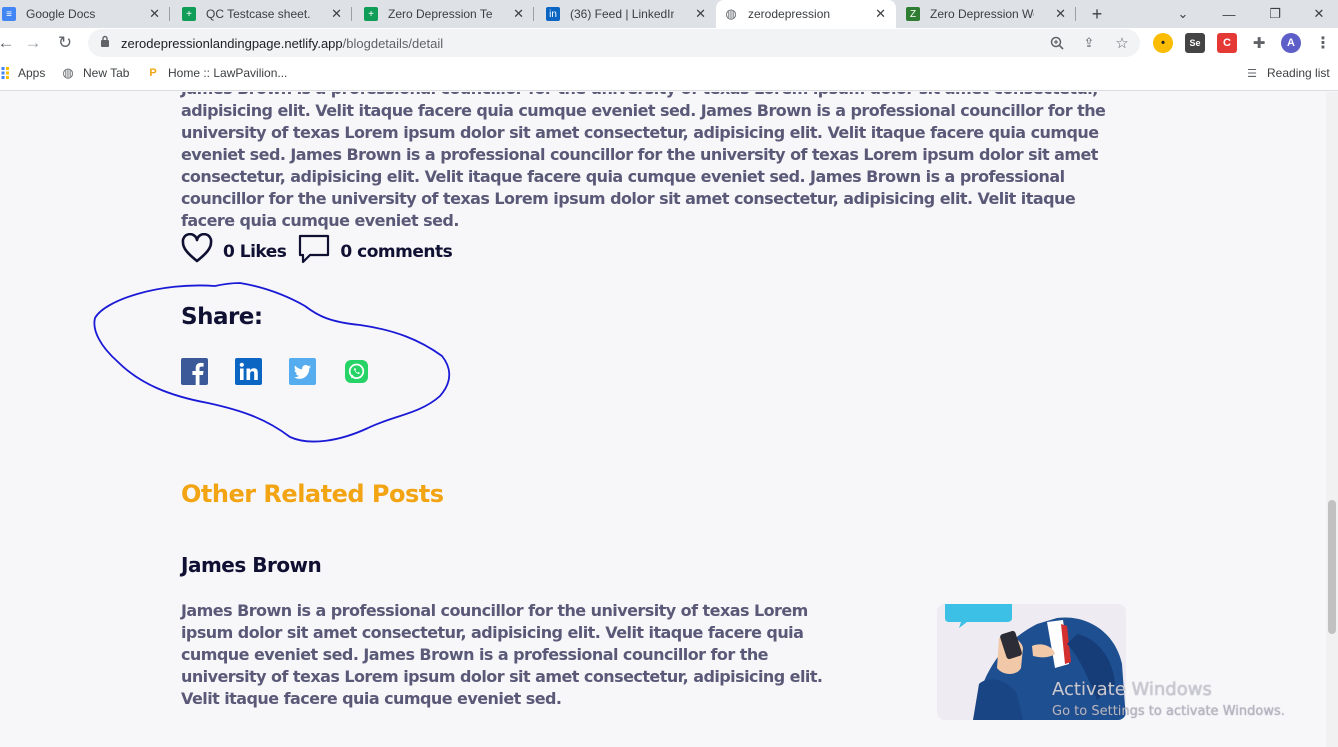 The width and height of the screenshot is (1338, 747). What do you see at coordinates (95, 72) in the screenshot?
I see `bookmark-new-tab: ◍ New Tab` at bounding box center [95, 72].